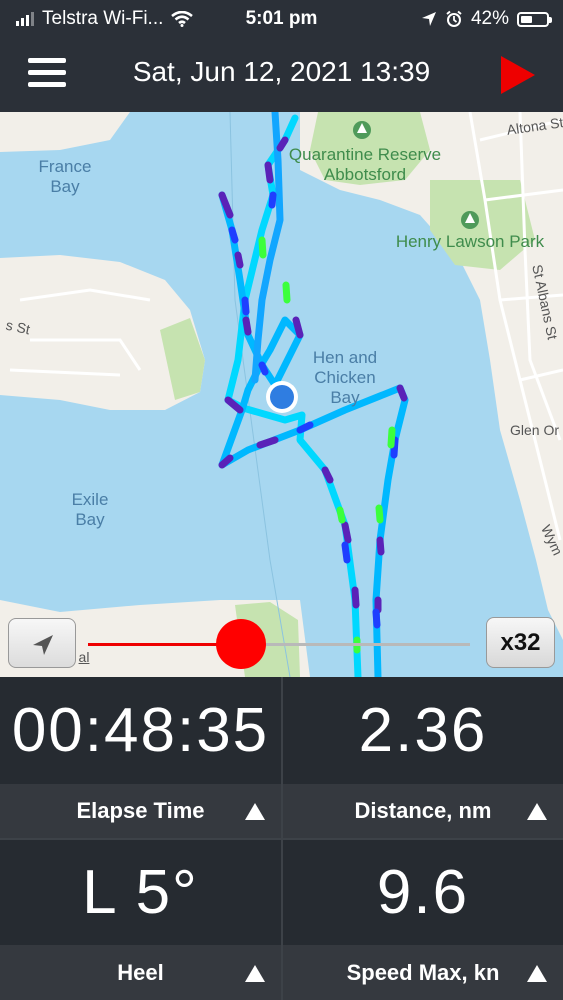 The width and height of the screenshot is (563, 1000). I want to click on status-right: 42%, so click(486, 19).